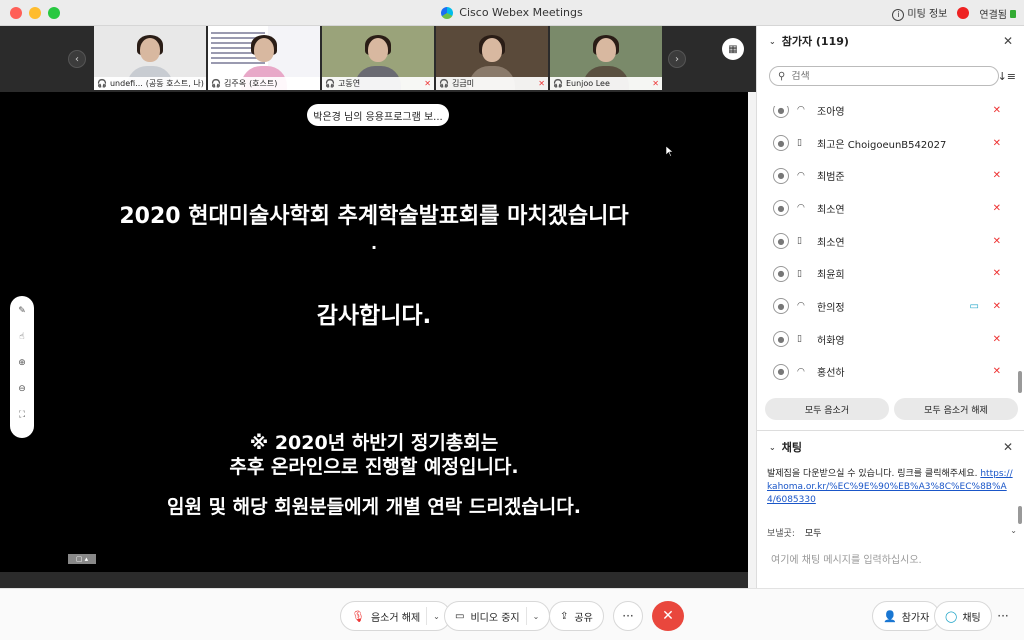 Image resolution: width=1024 pixels, height=640 pixels. I want to click on participant-row: ● ◠ 조아영 ✕, so click(888, 116).